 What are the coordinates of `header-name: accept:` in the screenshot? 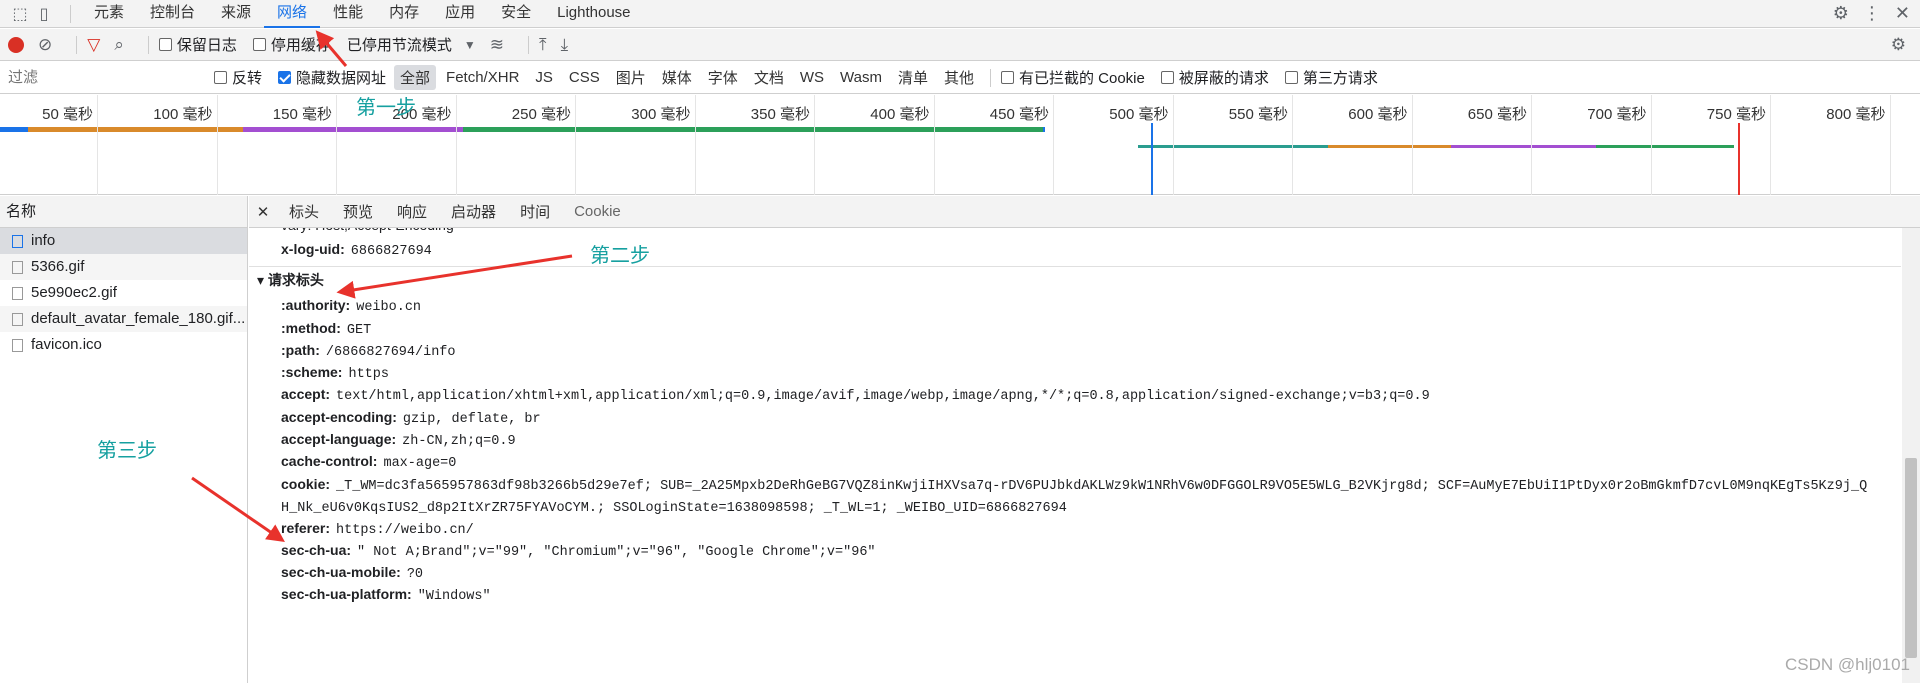 It's located at (306, 394).